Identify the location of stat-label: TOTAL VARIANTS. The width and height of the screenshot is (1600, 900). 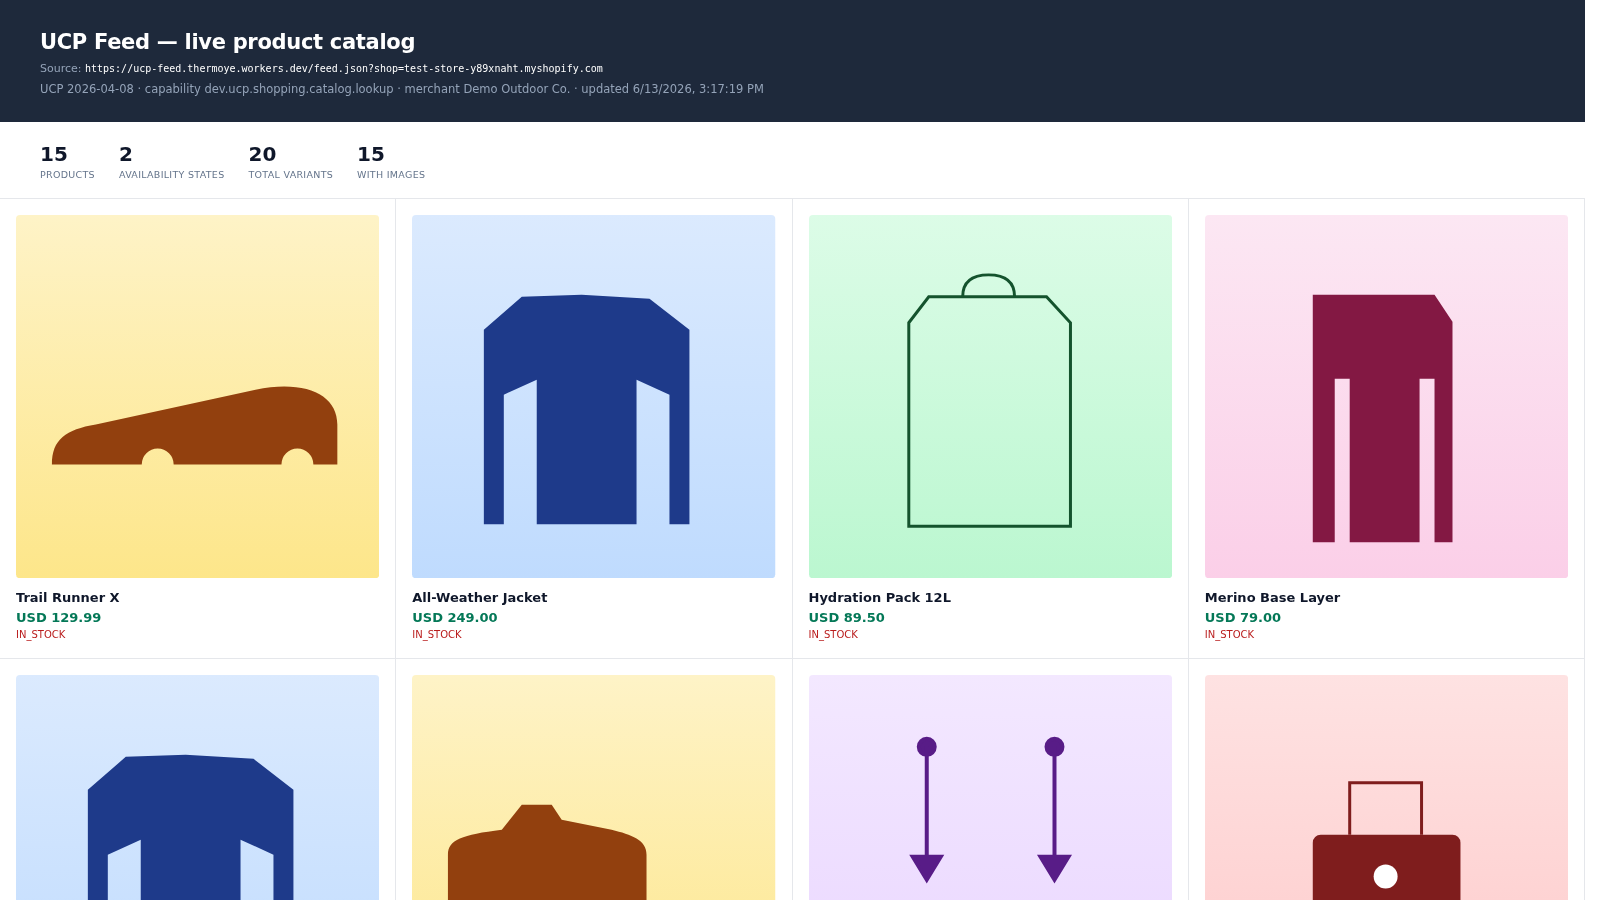
(291, 174).